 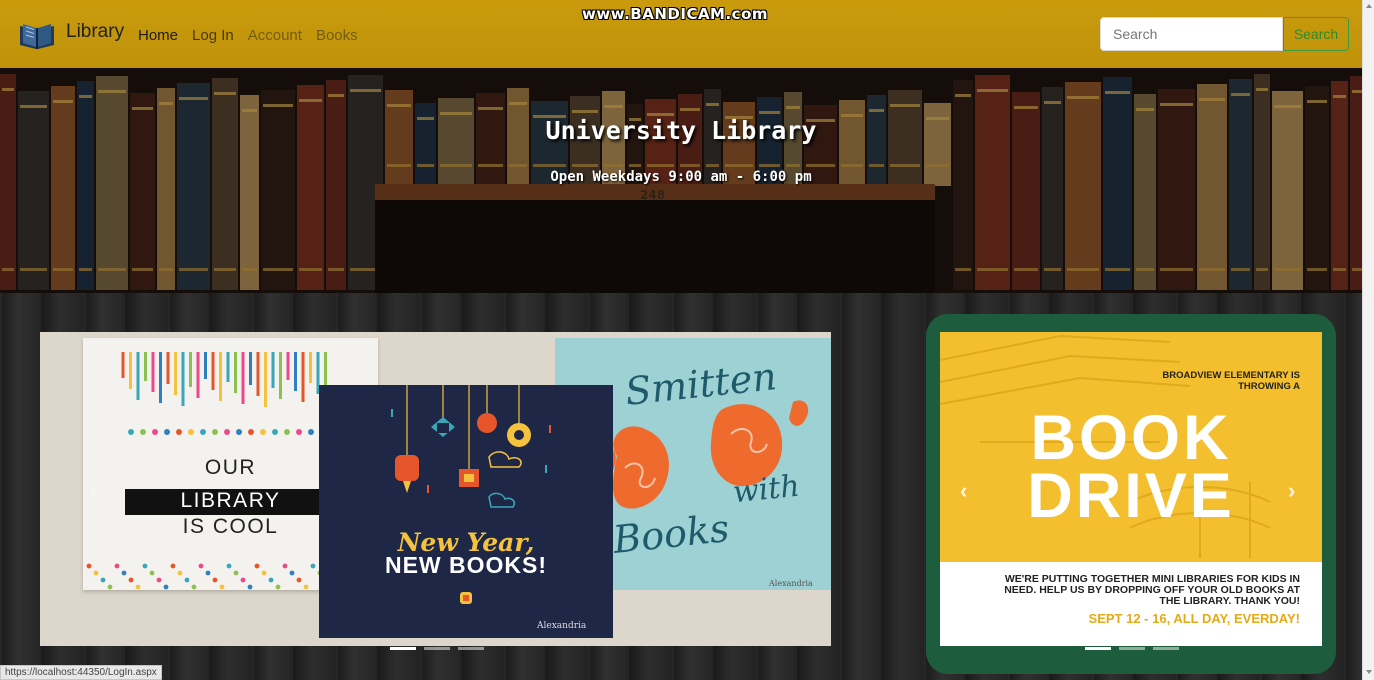 I want to click on nav-account: Account, so click(x=275, y=35).